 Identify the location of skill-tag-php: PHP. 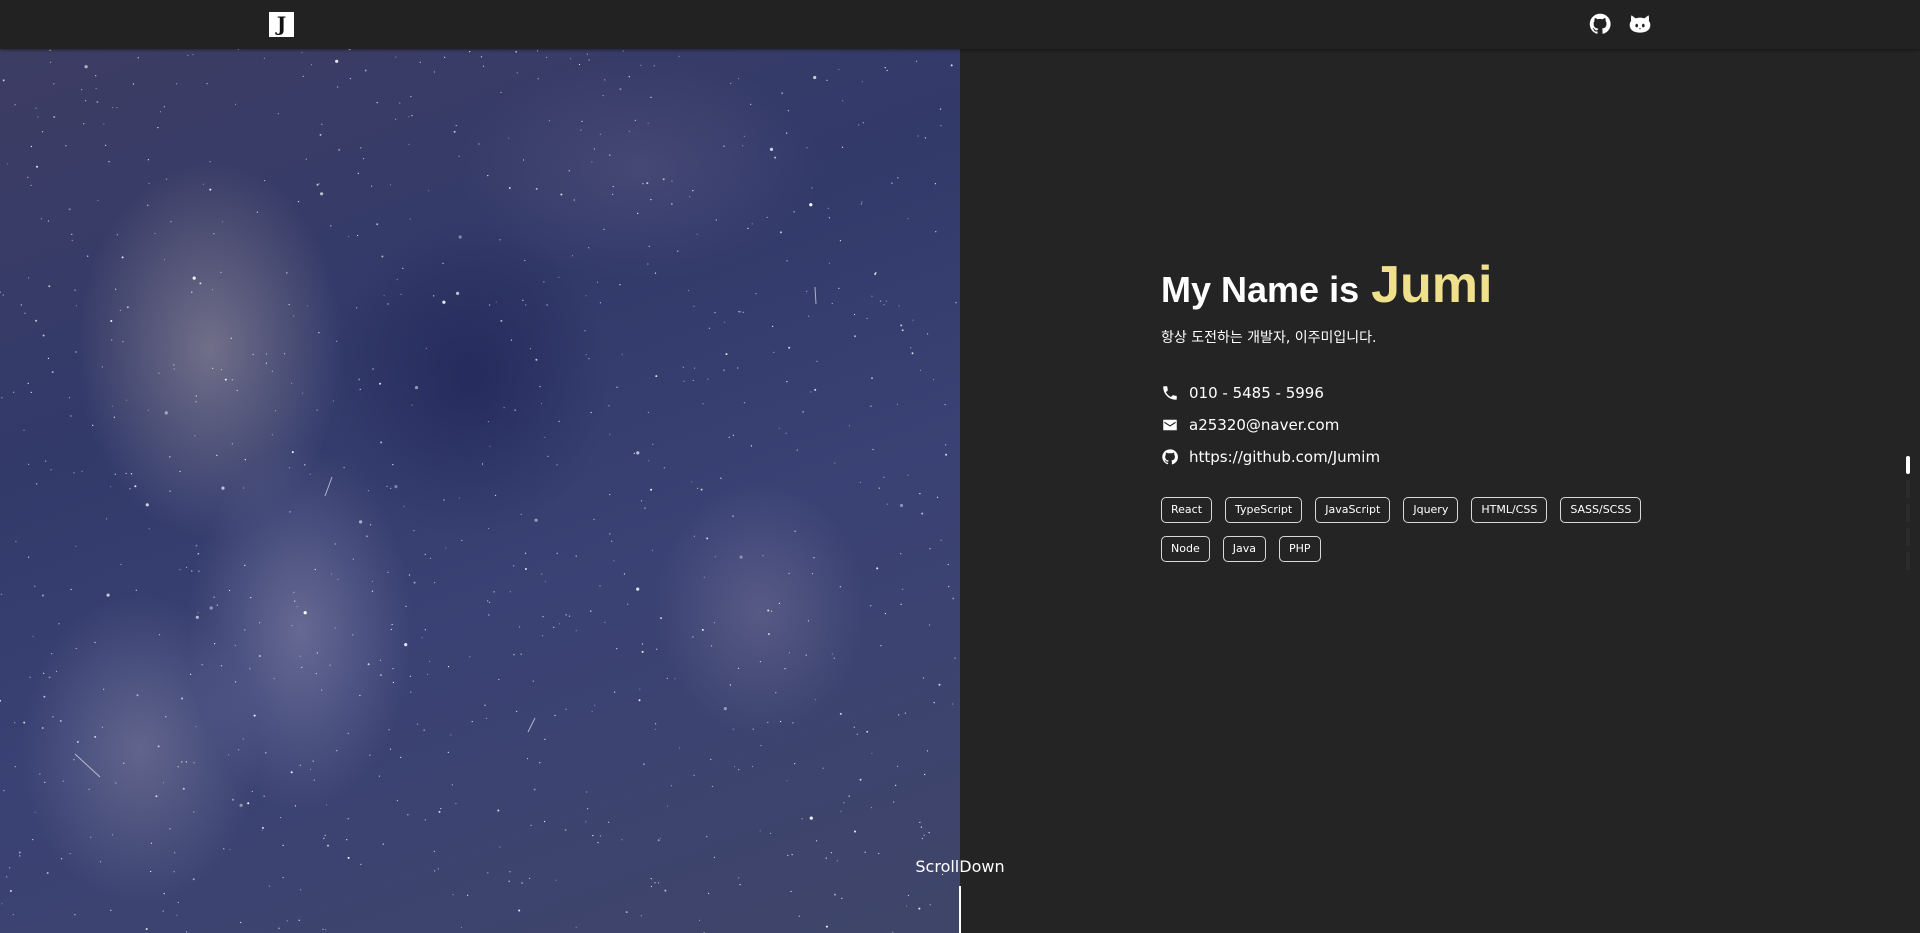
(1299, 549).